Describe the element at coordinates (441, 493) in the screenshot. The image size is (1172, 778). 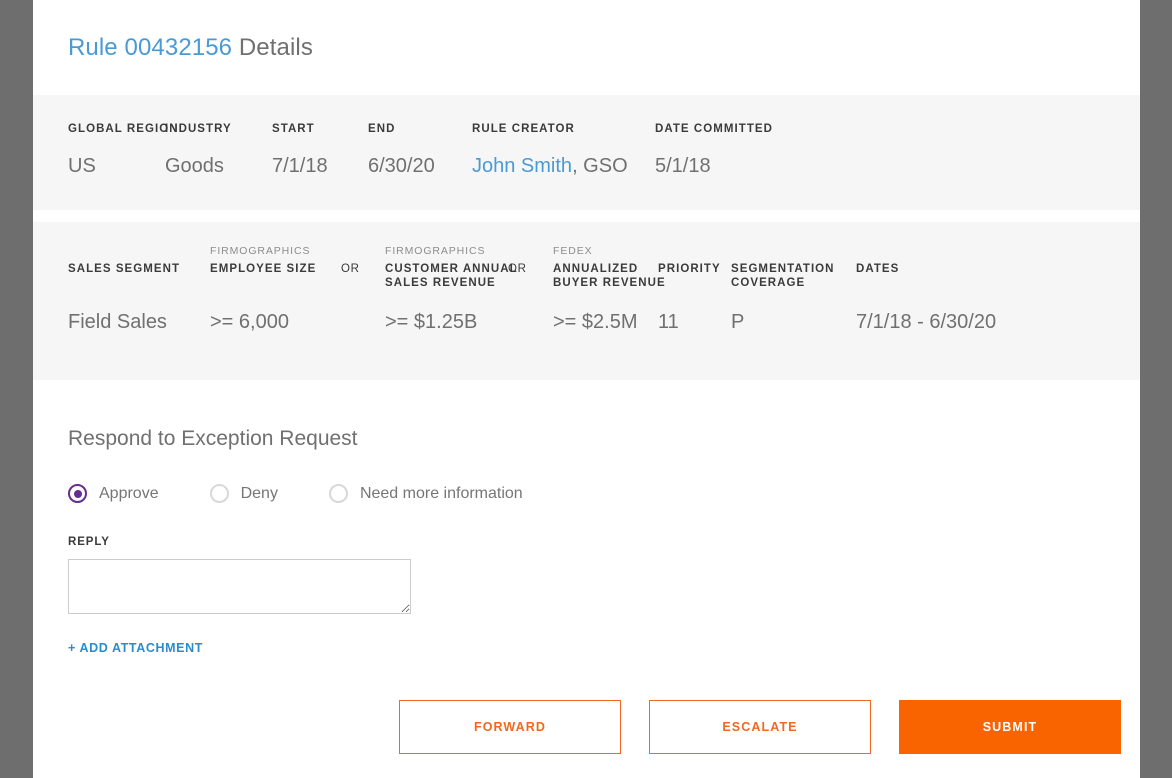
I see `radio-label-need-more-information: Need more information` at that location.